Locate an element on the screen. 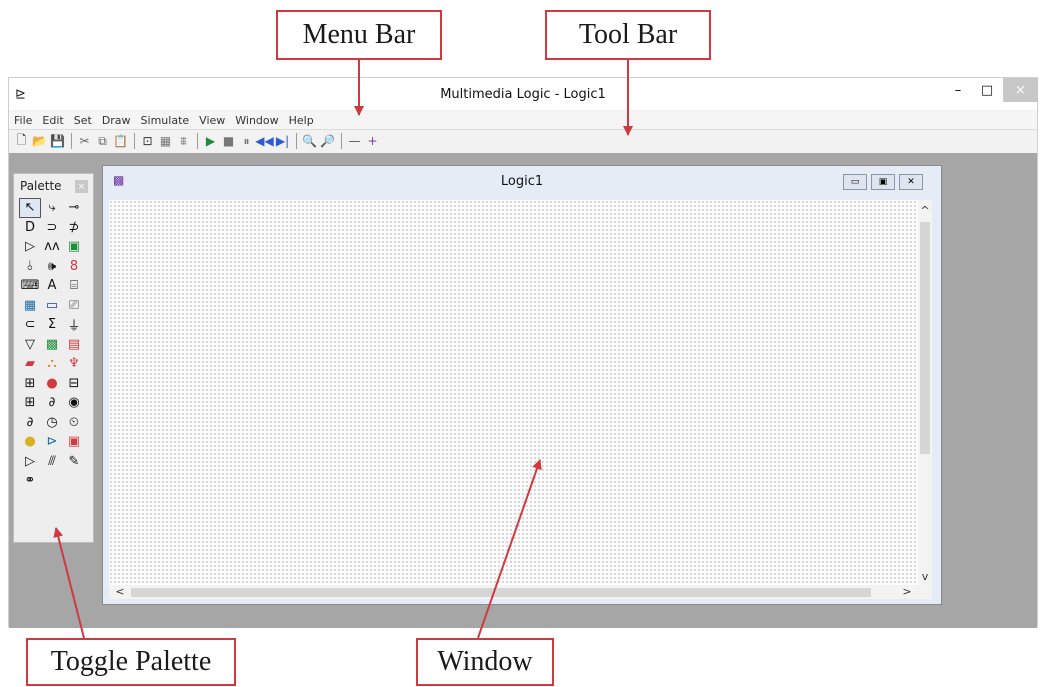 Image resolution: width=1043 pixels, height=687 pixels. matrix-icon: ▦ is located at coordinates (30, 306).